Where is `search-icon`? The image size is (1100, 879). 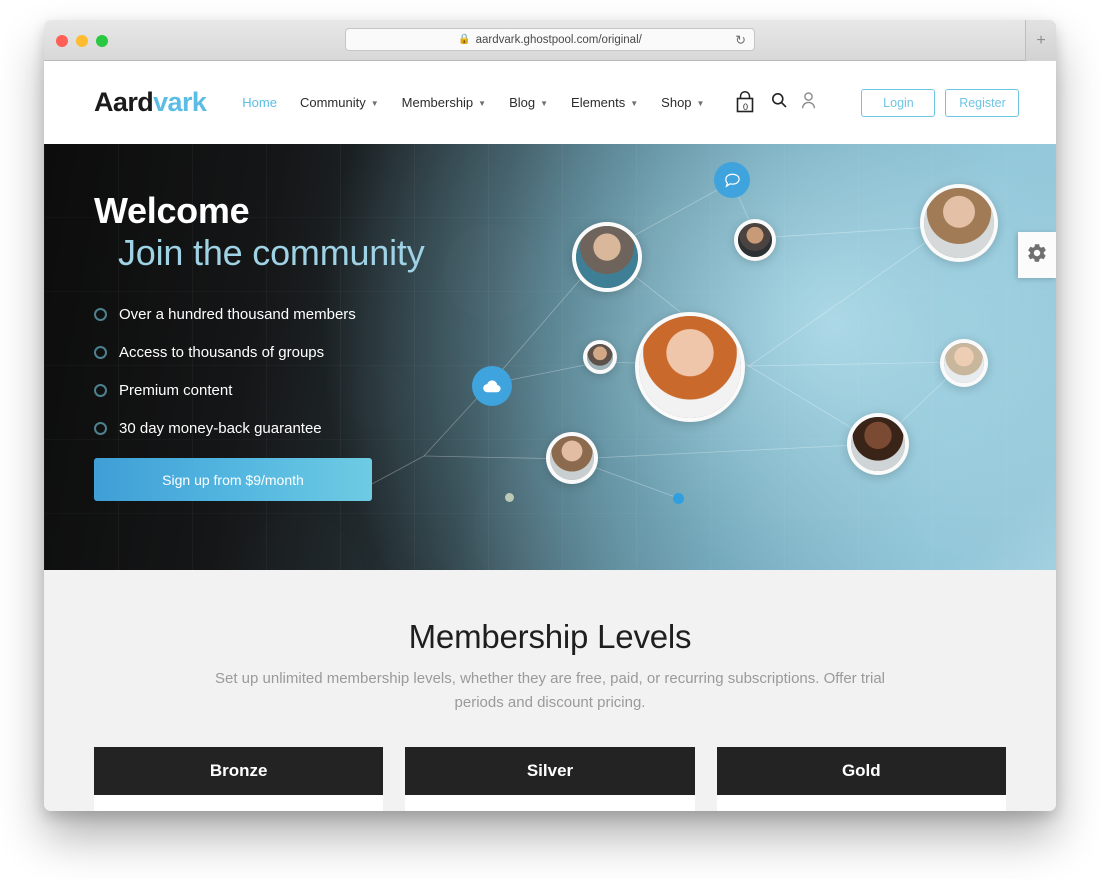
search-icon is located at coordinates (779, 102).